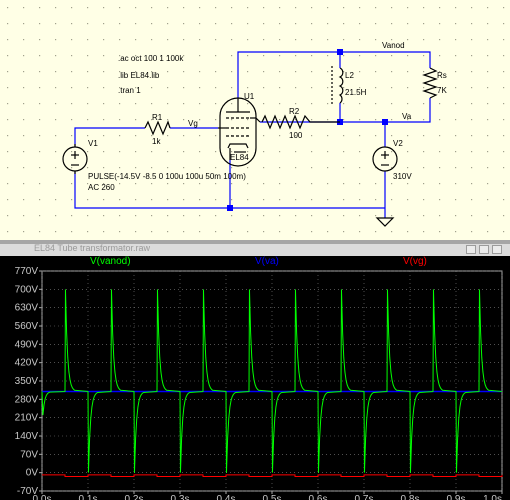 Image resolution: width=510 pixels, height=500 pixels. I want to click on v2-name-label: V2, so click(398, 143).